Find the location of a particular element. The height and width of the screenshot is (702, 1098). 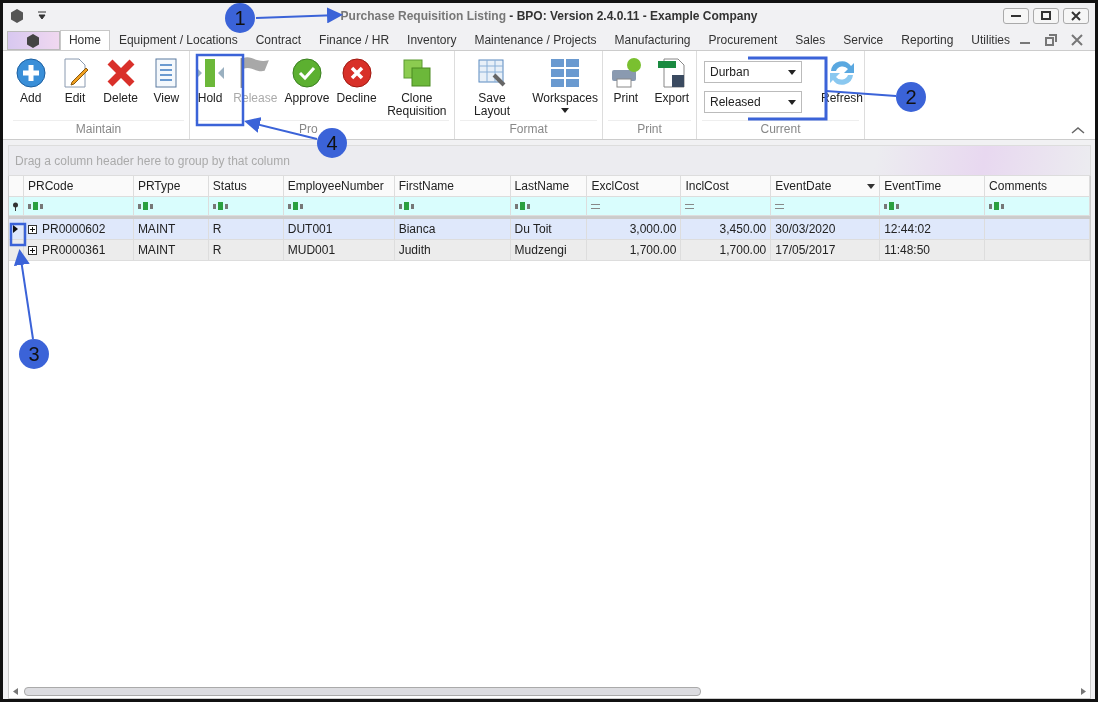

minimize-button is located at coordinates (1016, 15).